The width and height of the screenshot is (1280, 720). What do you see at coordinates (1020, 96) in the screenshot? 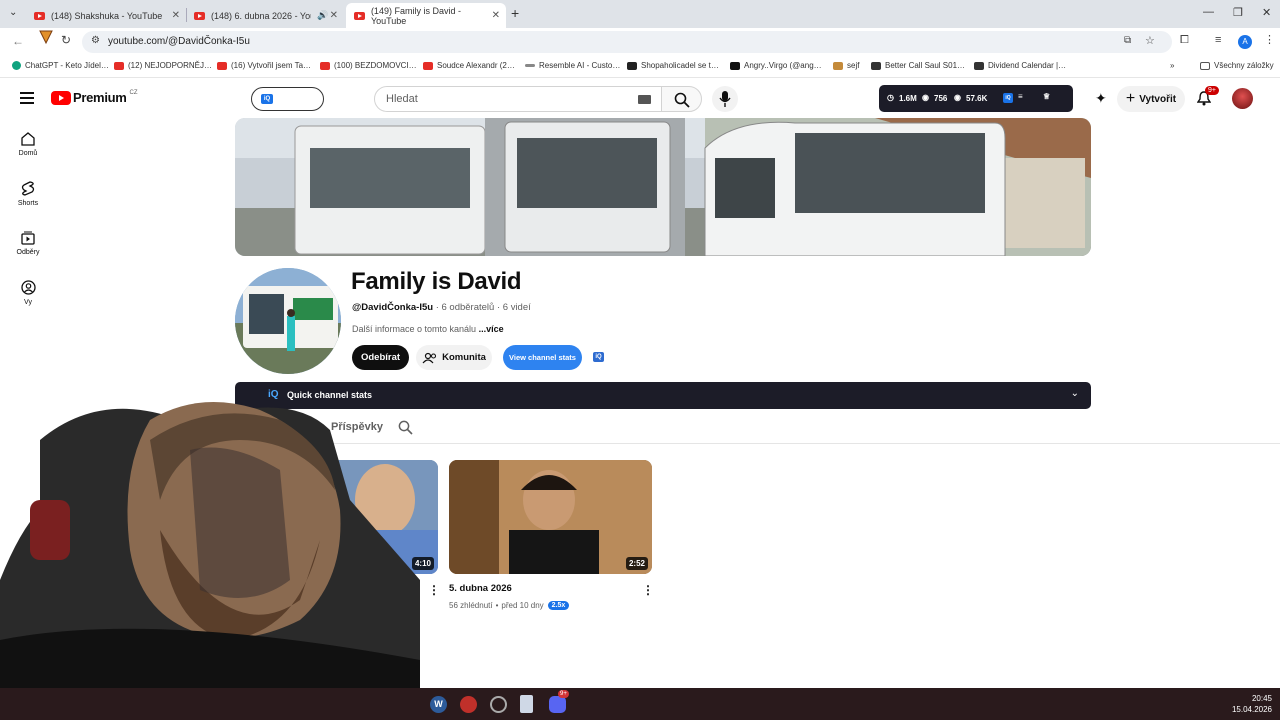
I see `list-icon: ≡` at bounding box center [1020, 96].